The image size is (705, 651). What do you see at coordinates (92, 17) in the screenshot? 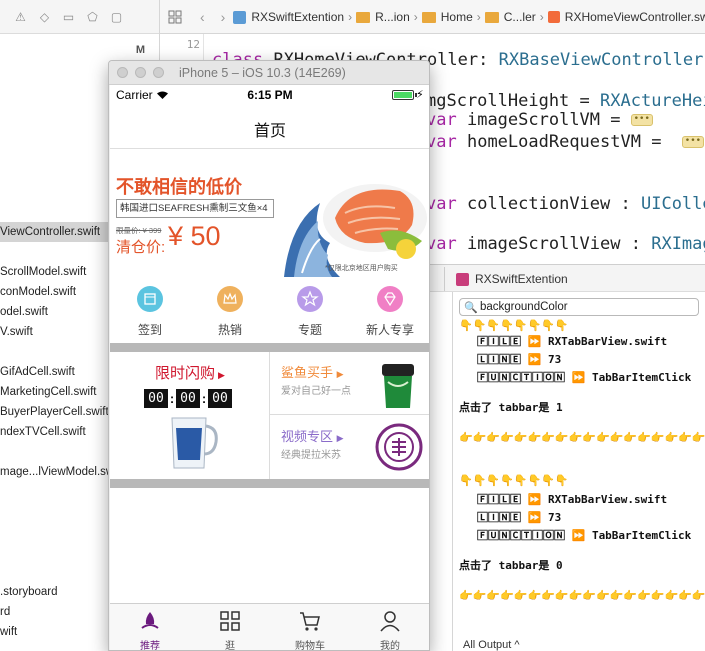
I see `breakpoint-icon: ⬠` at bounding box center [92, 17].